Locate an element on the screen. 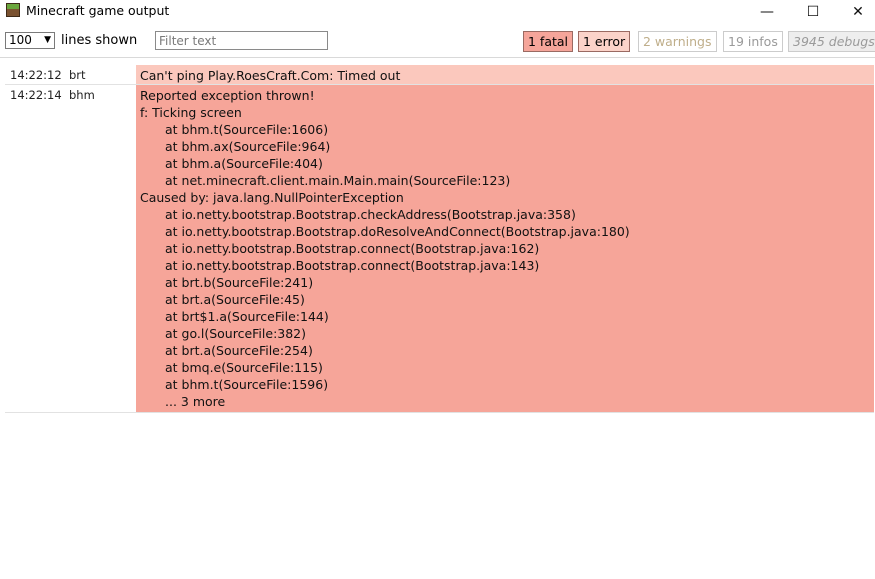  stack-line: f: Ticking screen is located at coordinates (191, 112).